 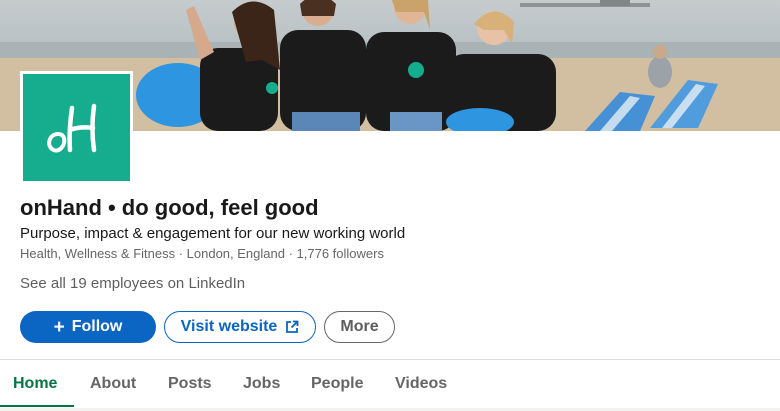 I want to click on visit-website-button: Visit website, so click(x=240, y=327).